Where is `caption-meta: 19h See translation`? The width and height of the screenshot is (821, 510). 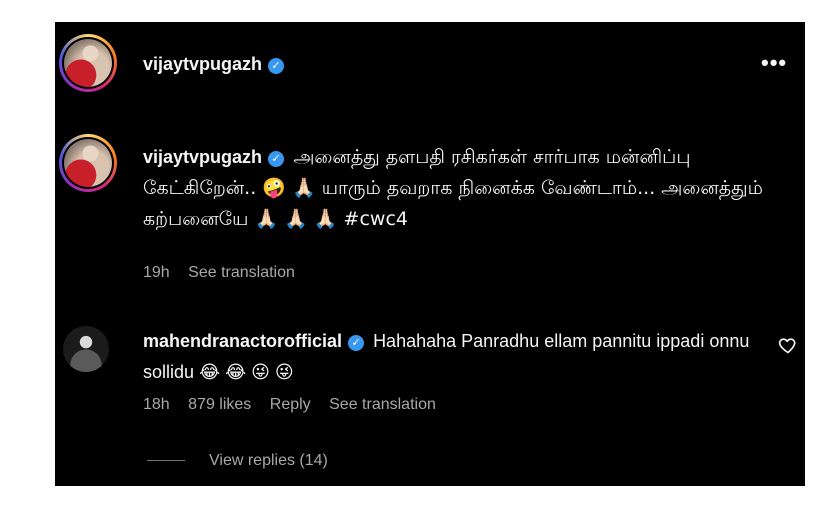
caption-meta: 19h See translation is located at coordinates (226, 273).